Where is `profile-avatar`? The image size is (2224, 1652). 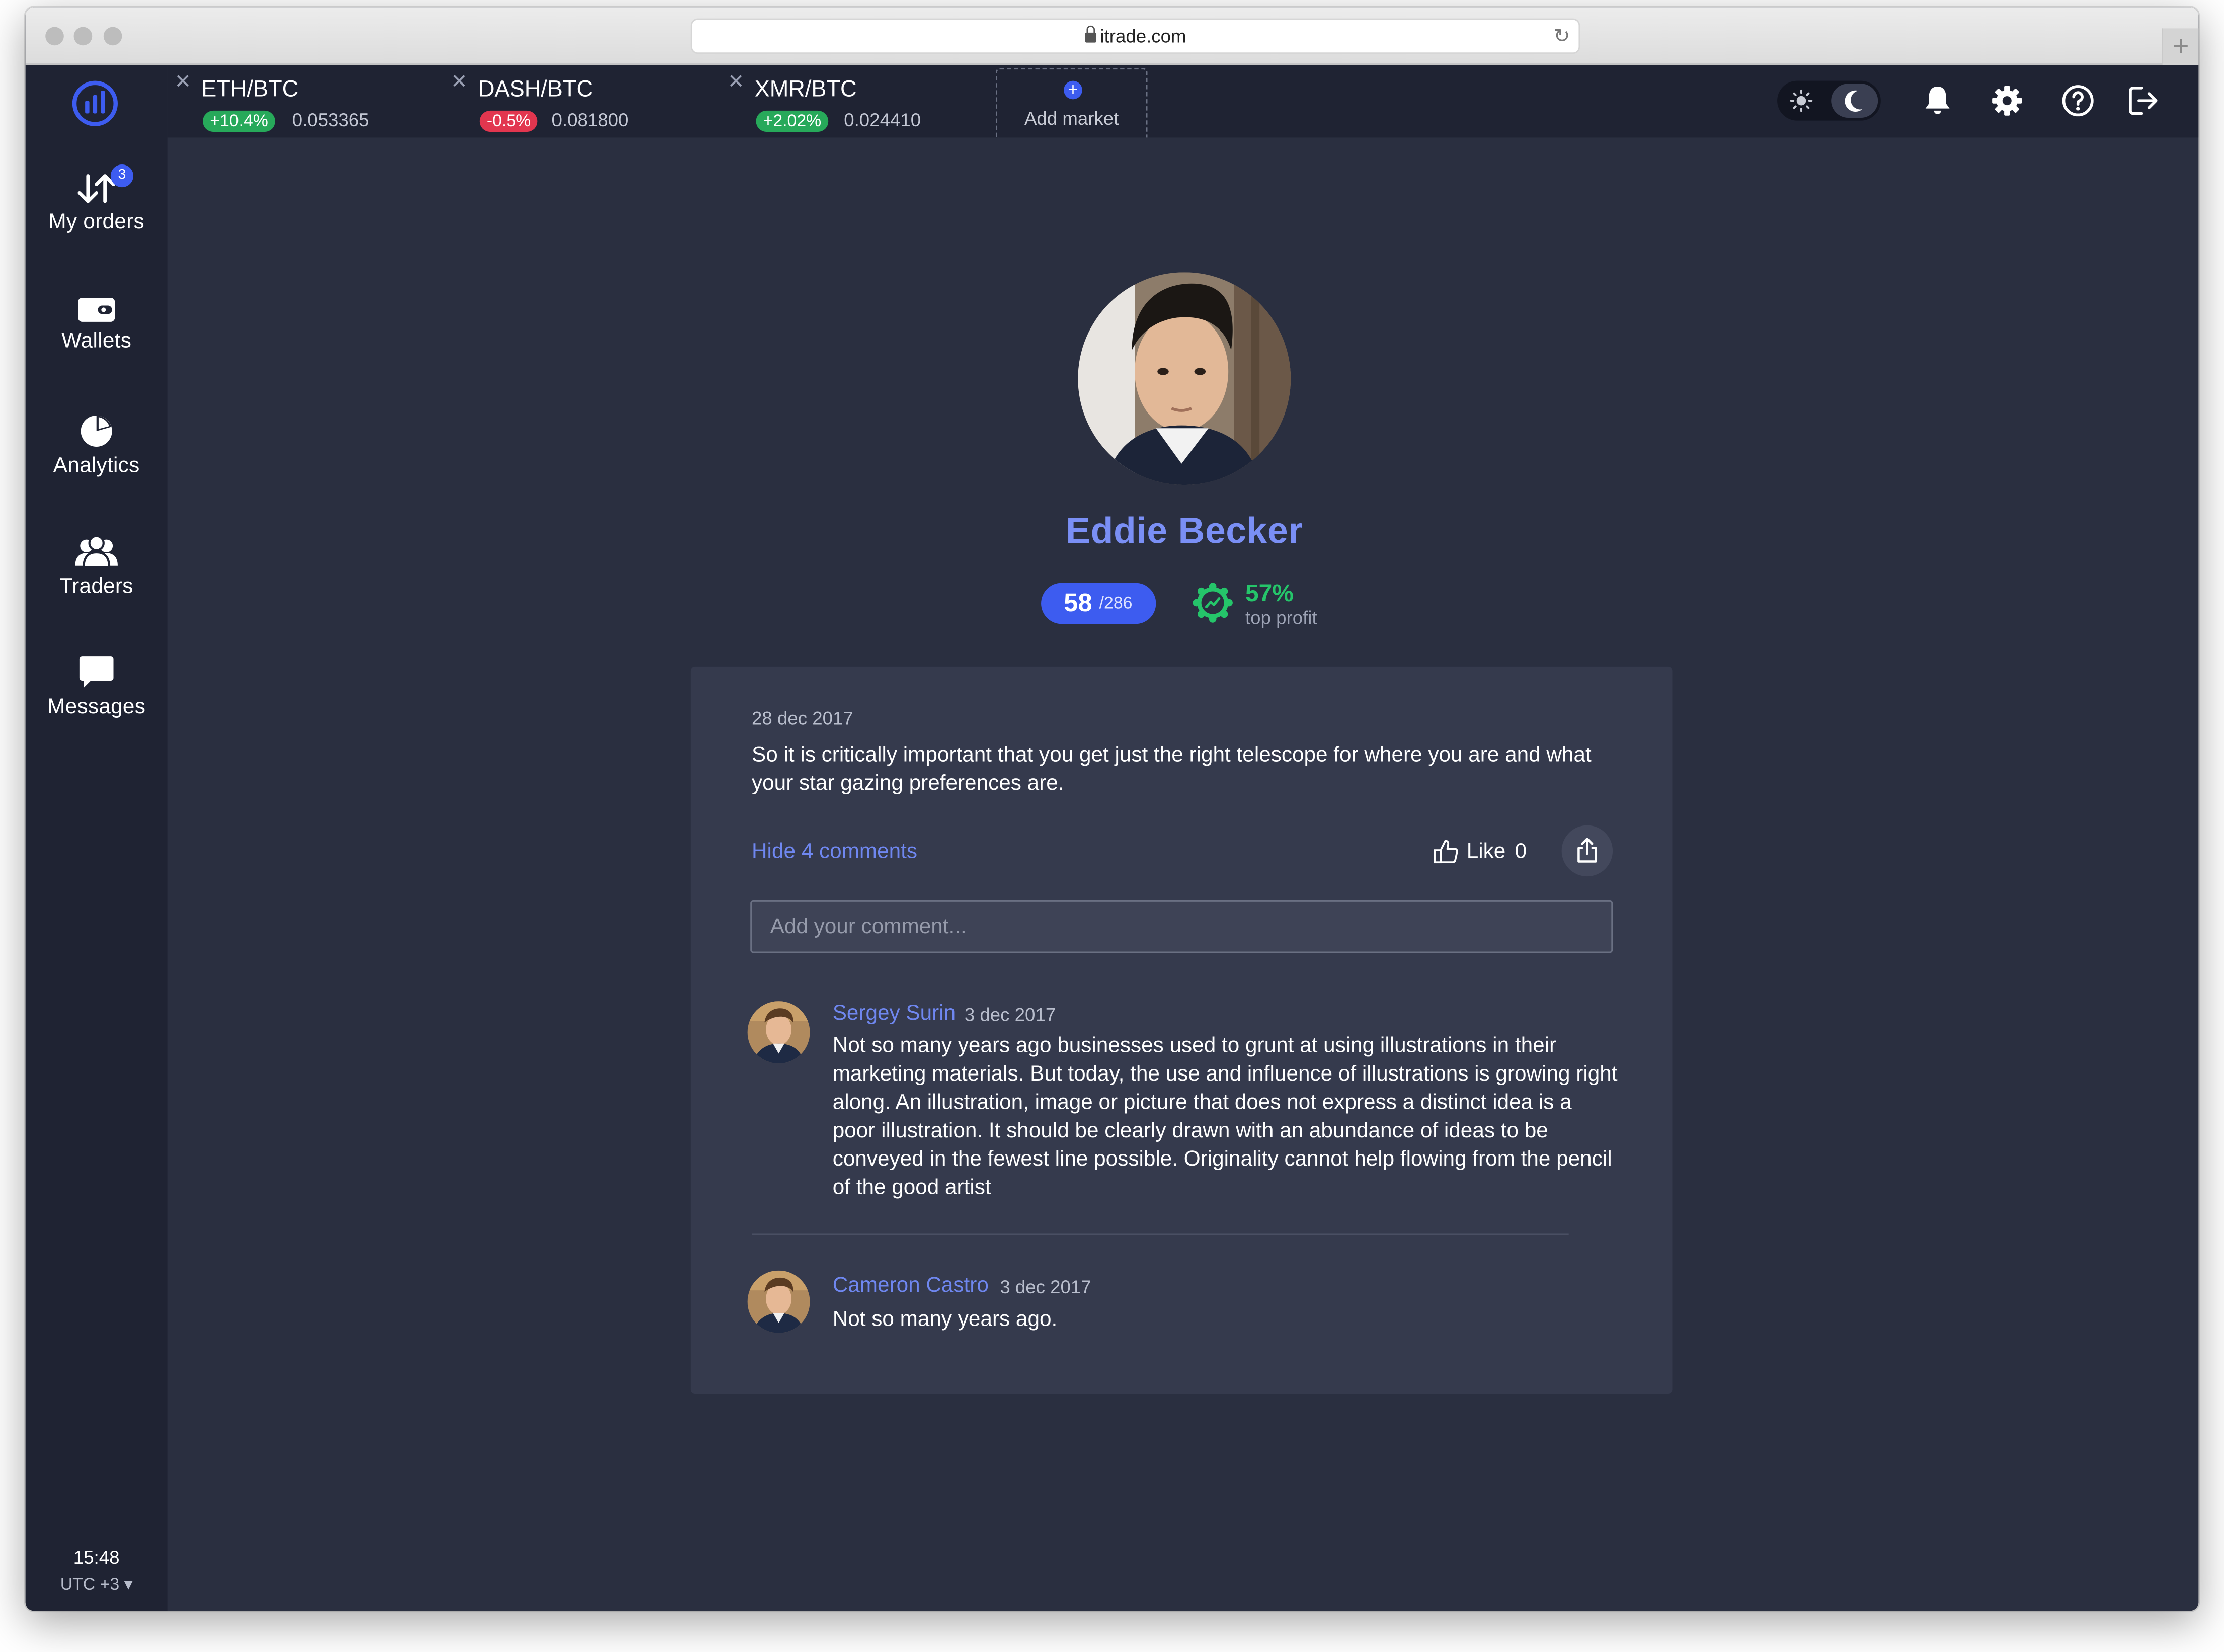 profile-avatar is located at coordinates (1184, 378).